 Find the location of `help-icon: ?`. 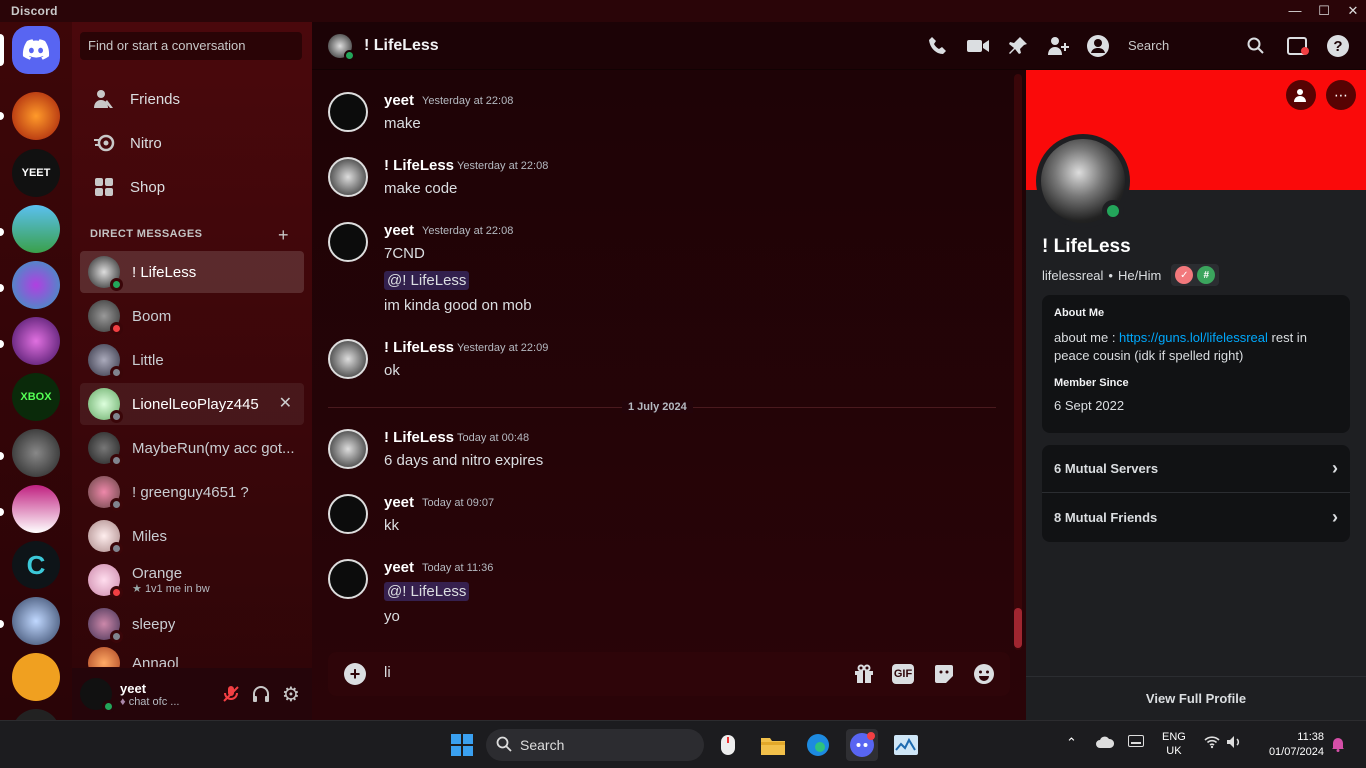

help-icon: ? is located at coordinates (1338, 46).